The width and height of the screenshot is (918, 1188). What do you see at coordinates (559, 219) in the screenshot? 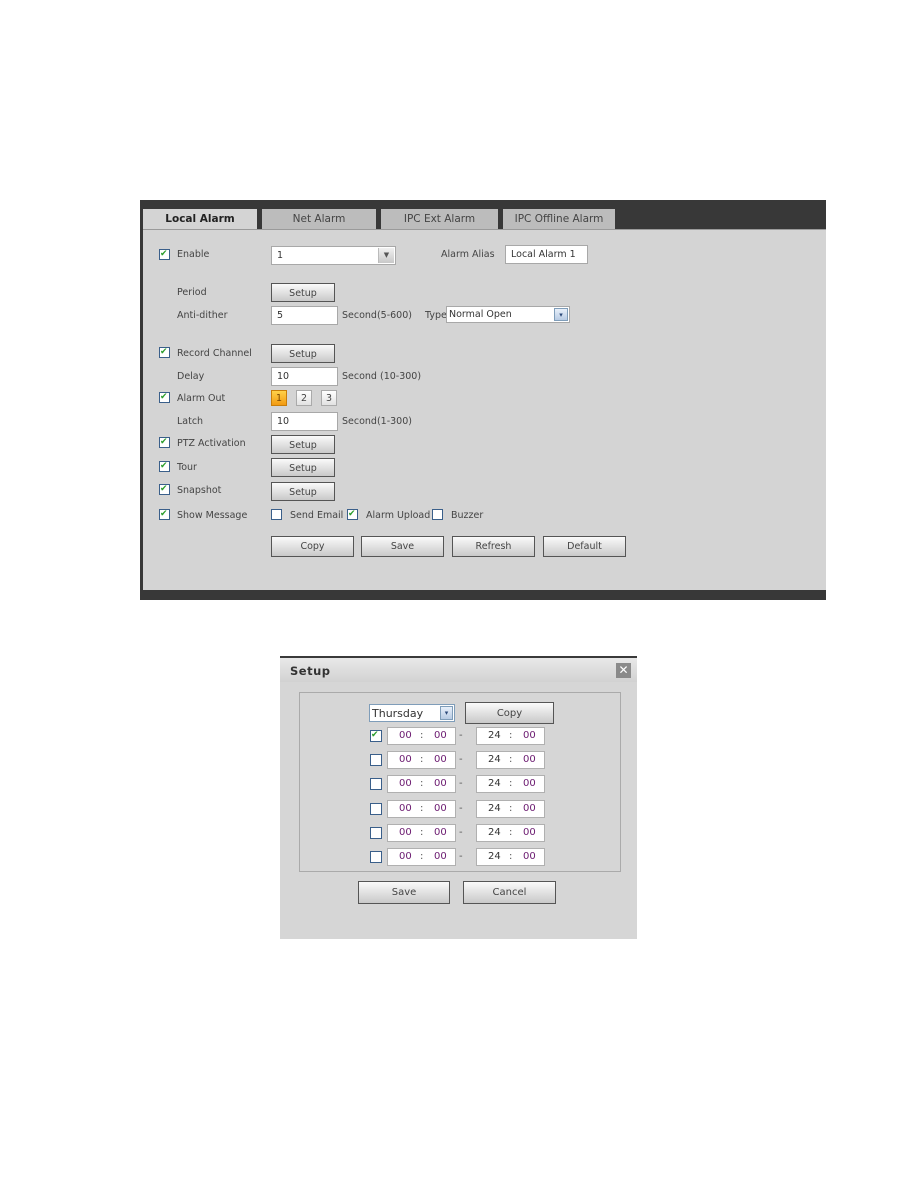
I see `tab-ipc-offline-alarm: IPC Offline Alarm` at bounding box center [559, 219].